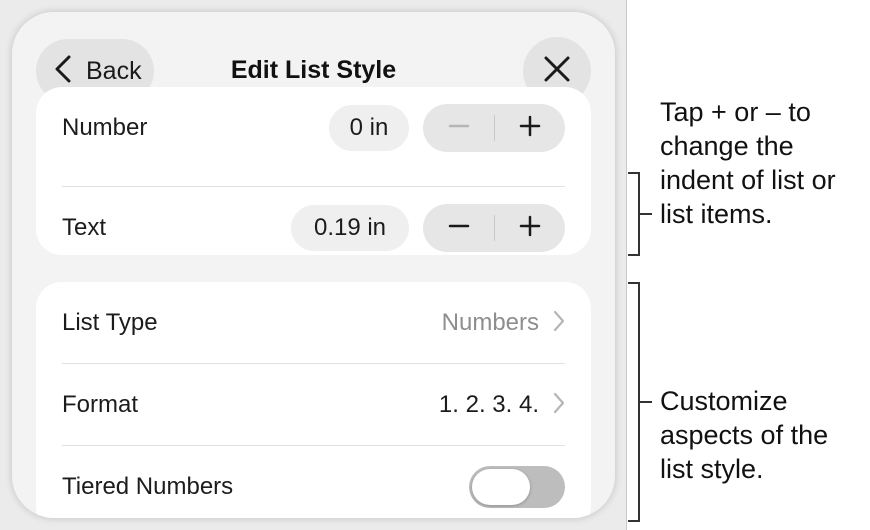  I want to click on number-increase-button, so click(529, 128).